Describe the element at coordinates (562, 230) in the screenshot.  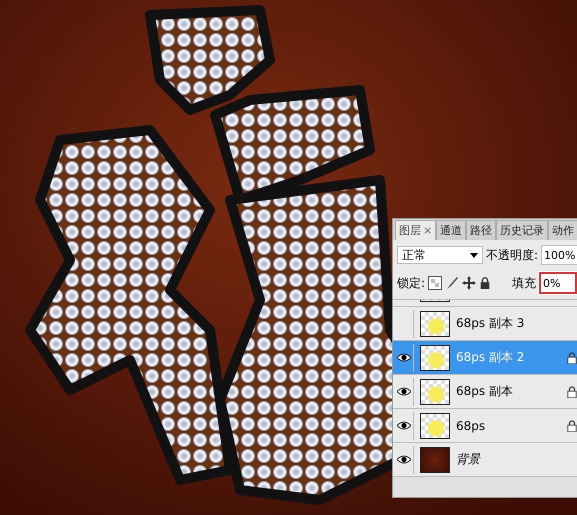
I see `panel-tab: 动作` at that location.